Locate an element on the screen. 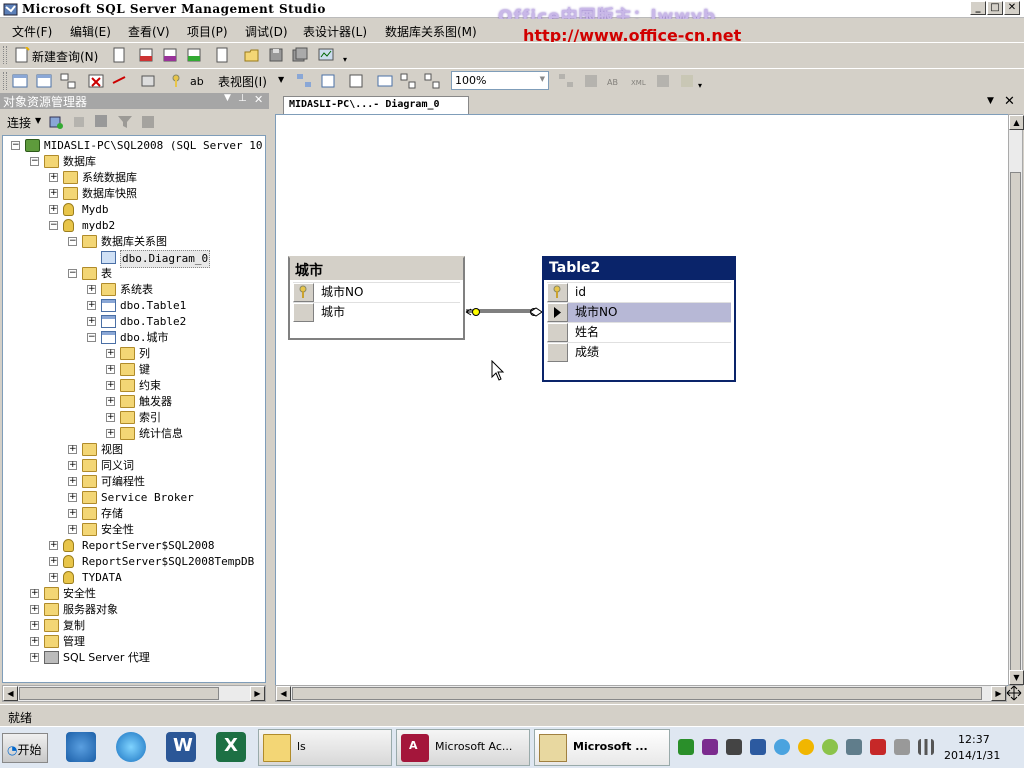 Image resolution: width=1024 pixels, height=768 pixels. explorer-horizontal-scrollbar: ◀ ▶ is located at coordinates (134, 693).